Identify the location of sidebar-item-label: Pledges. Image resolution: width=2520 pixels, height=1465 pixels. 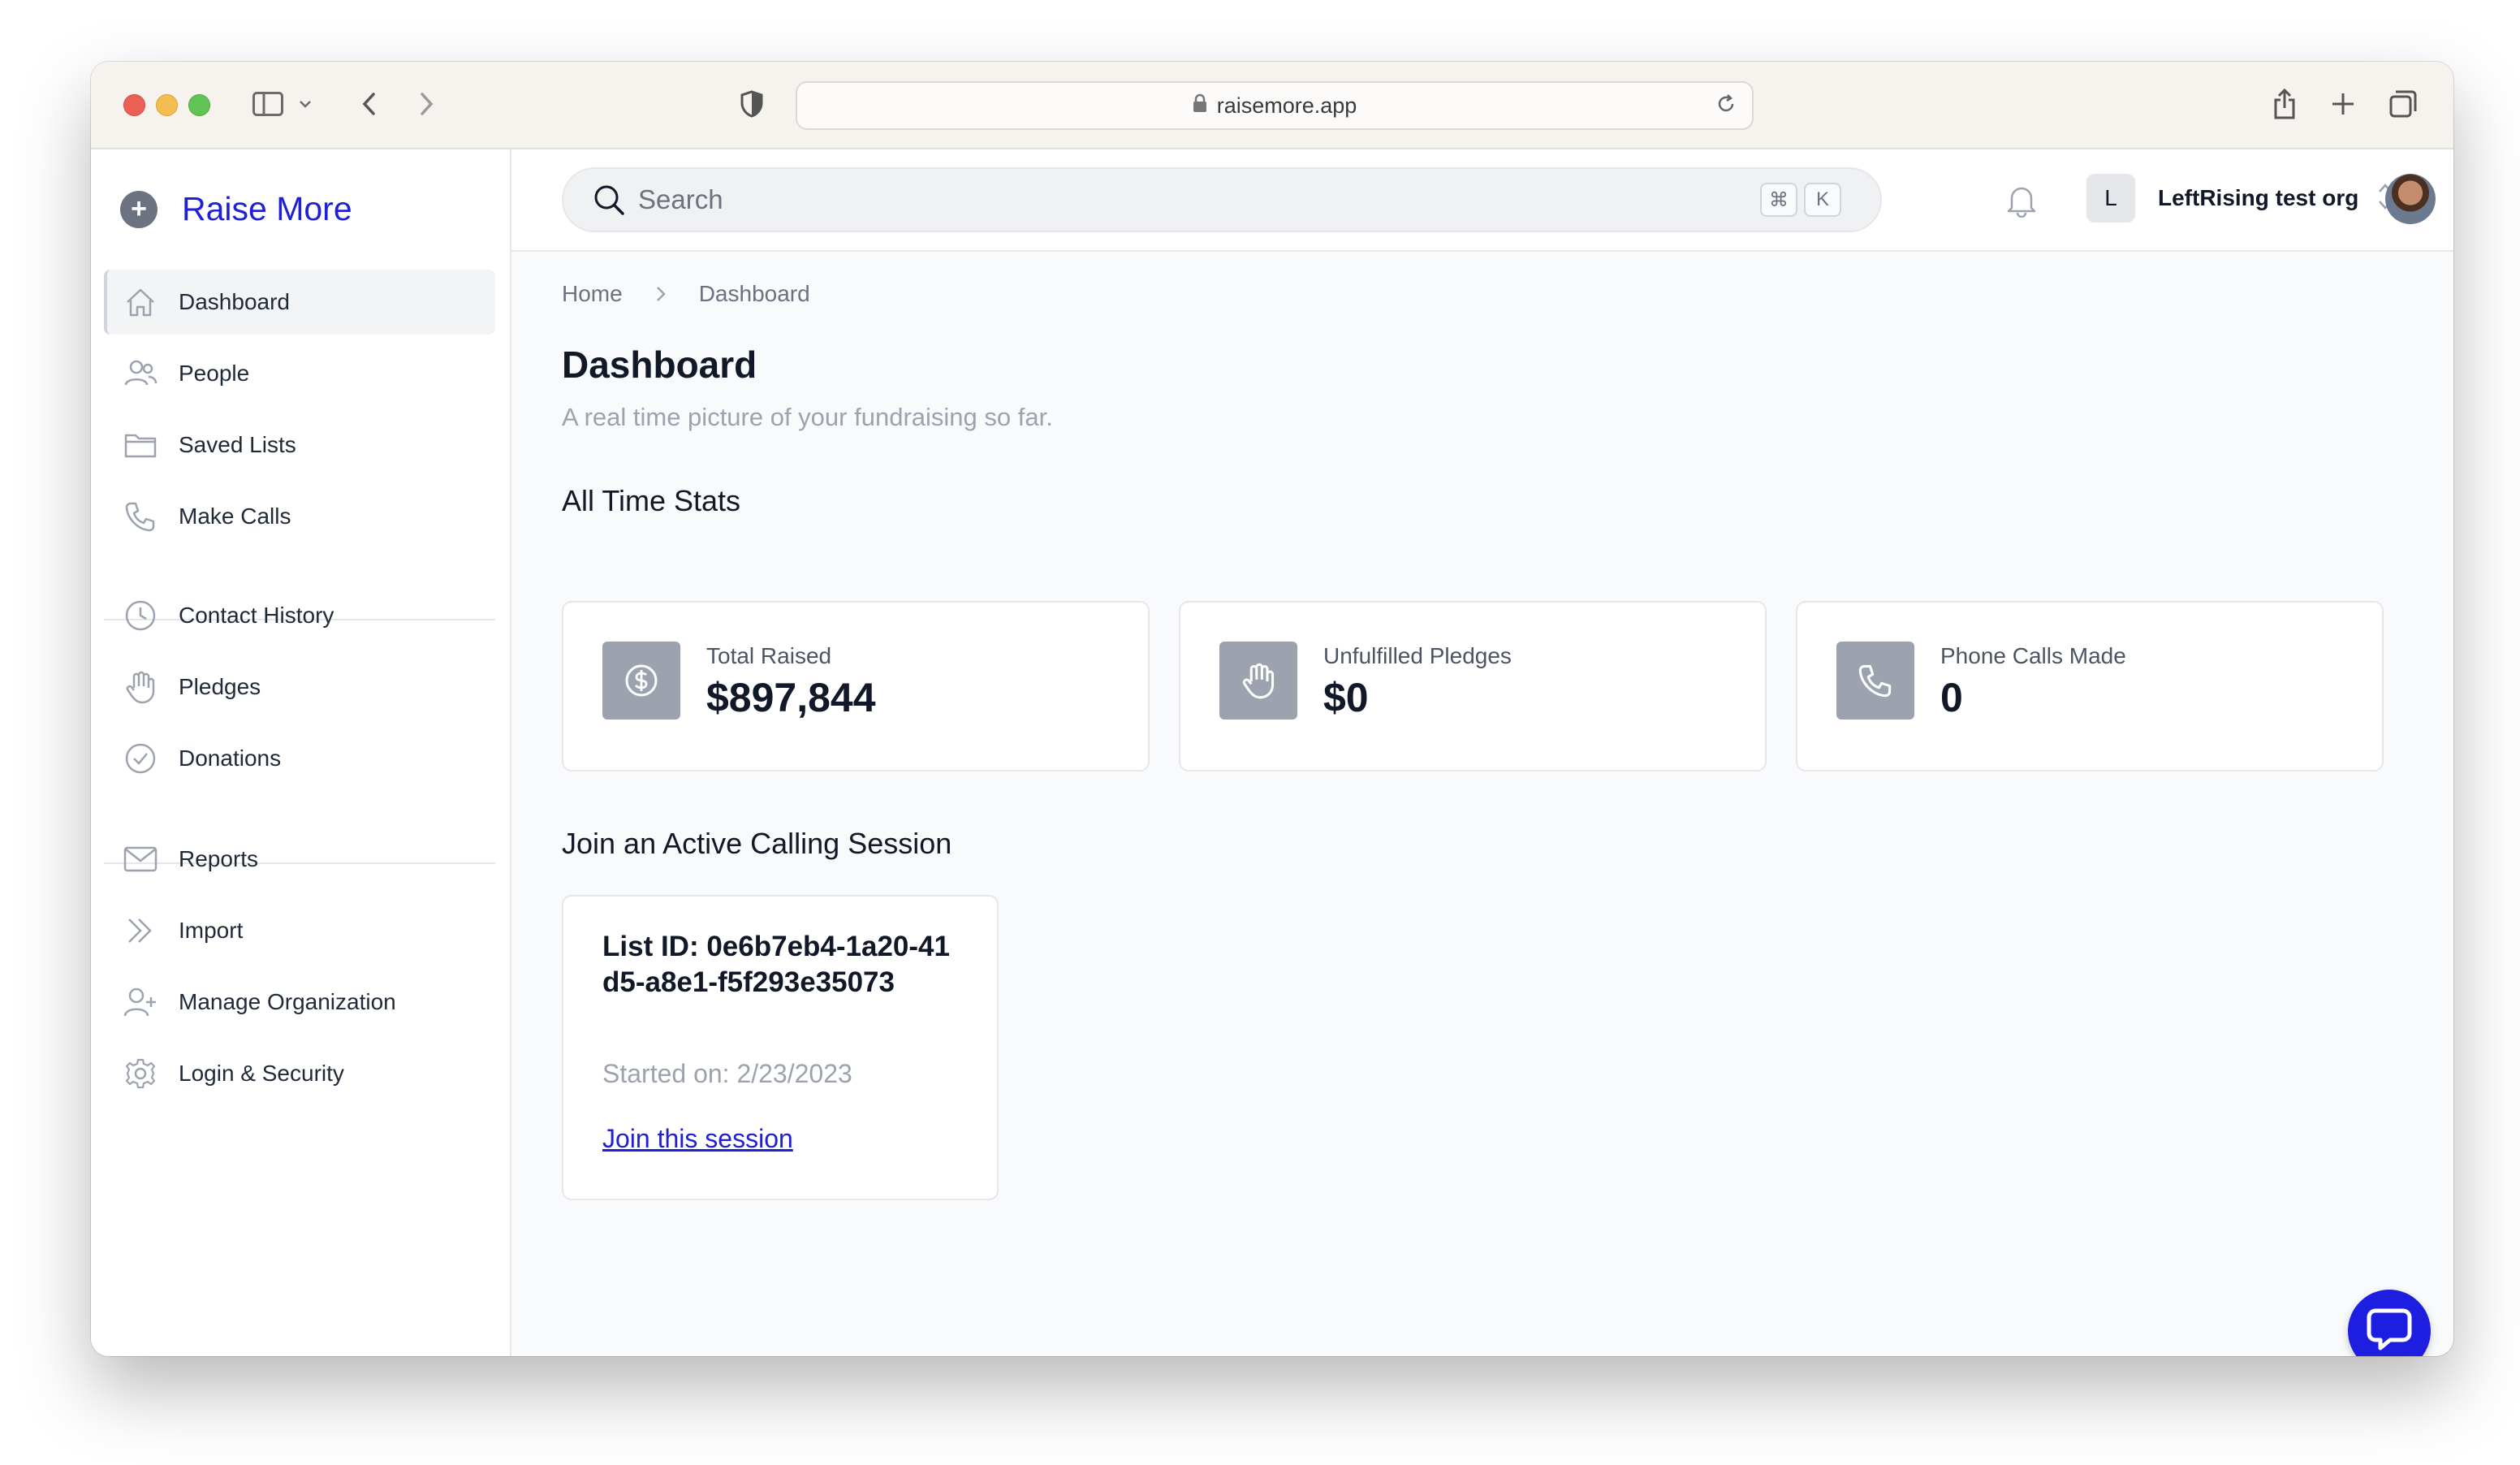
(220, 686).